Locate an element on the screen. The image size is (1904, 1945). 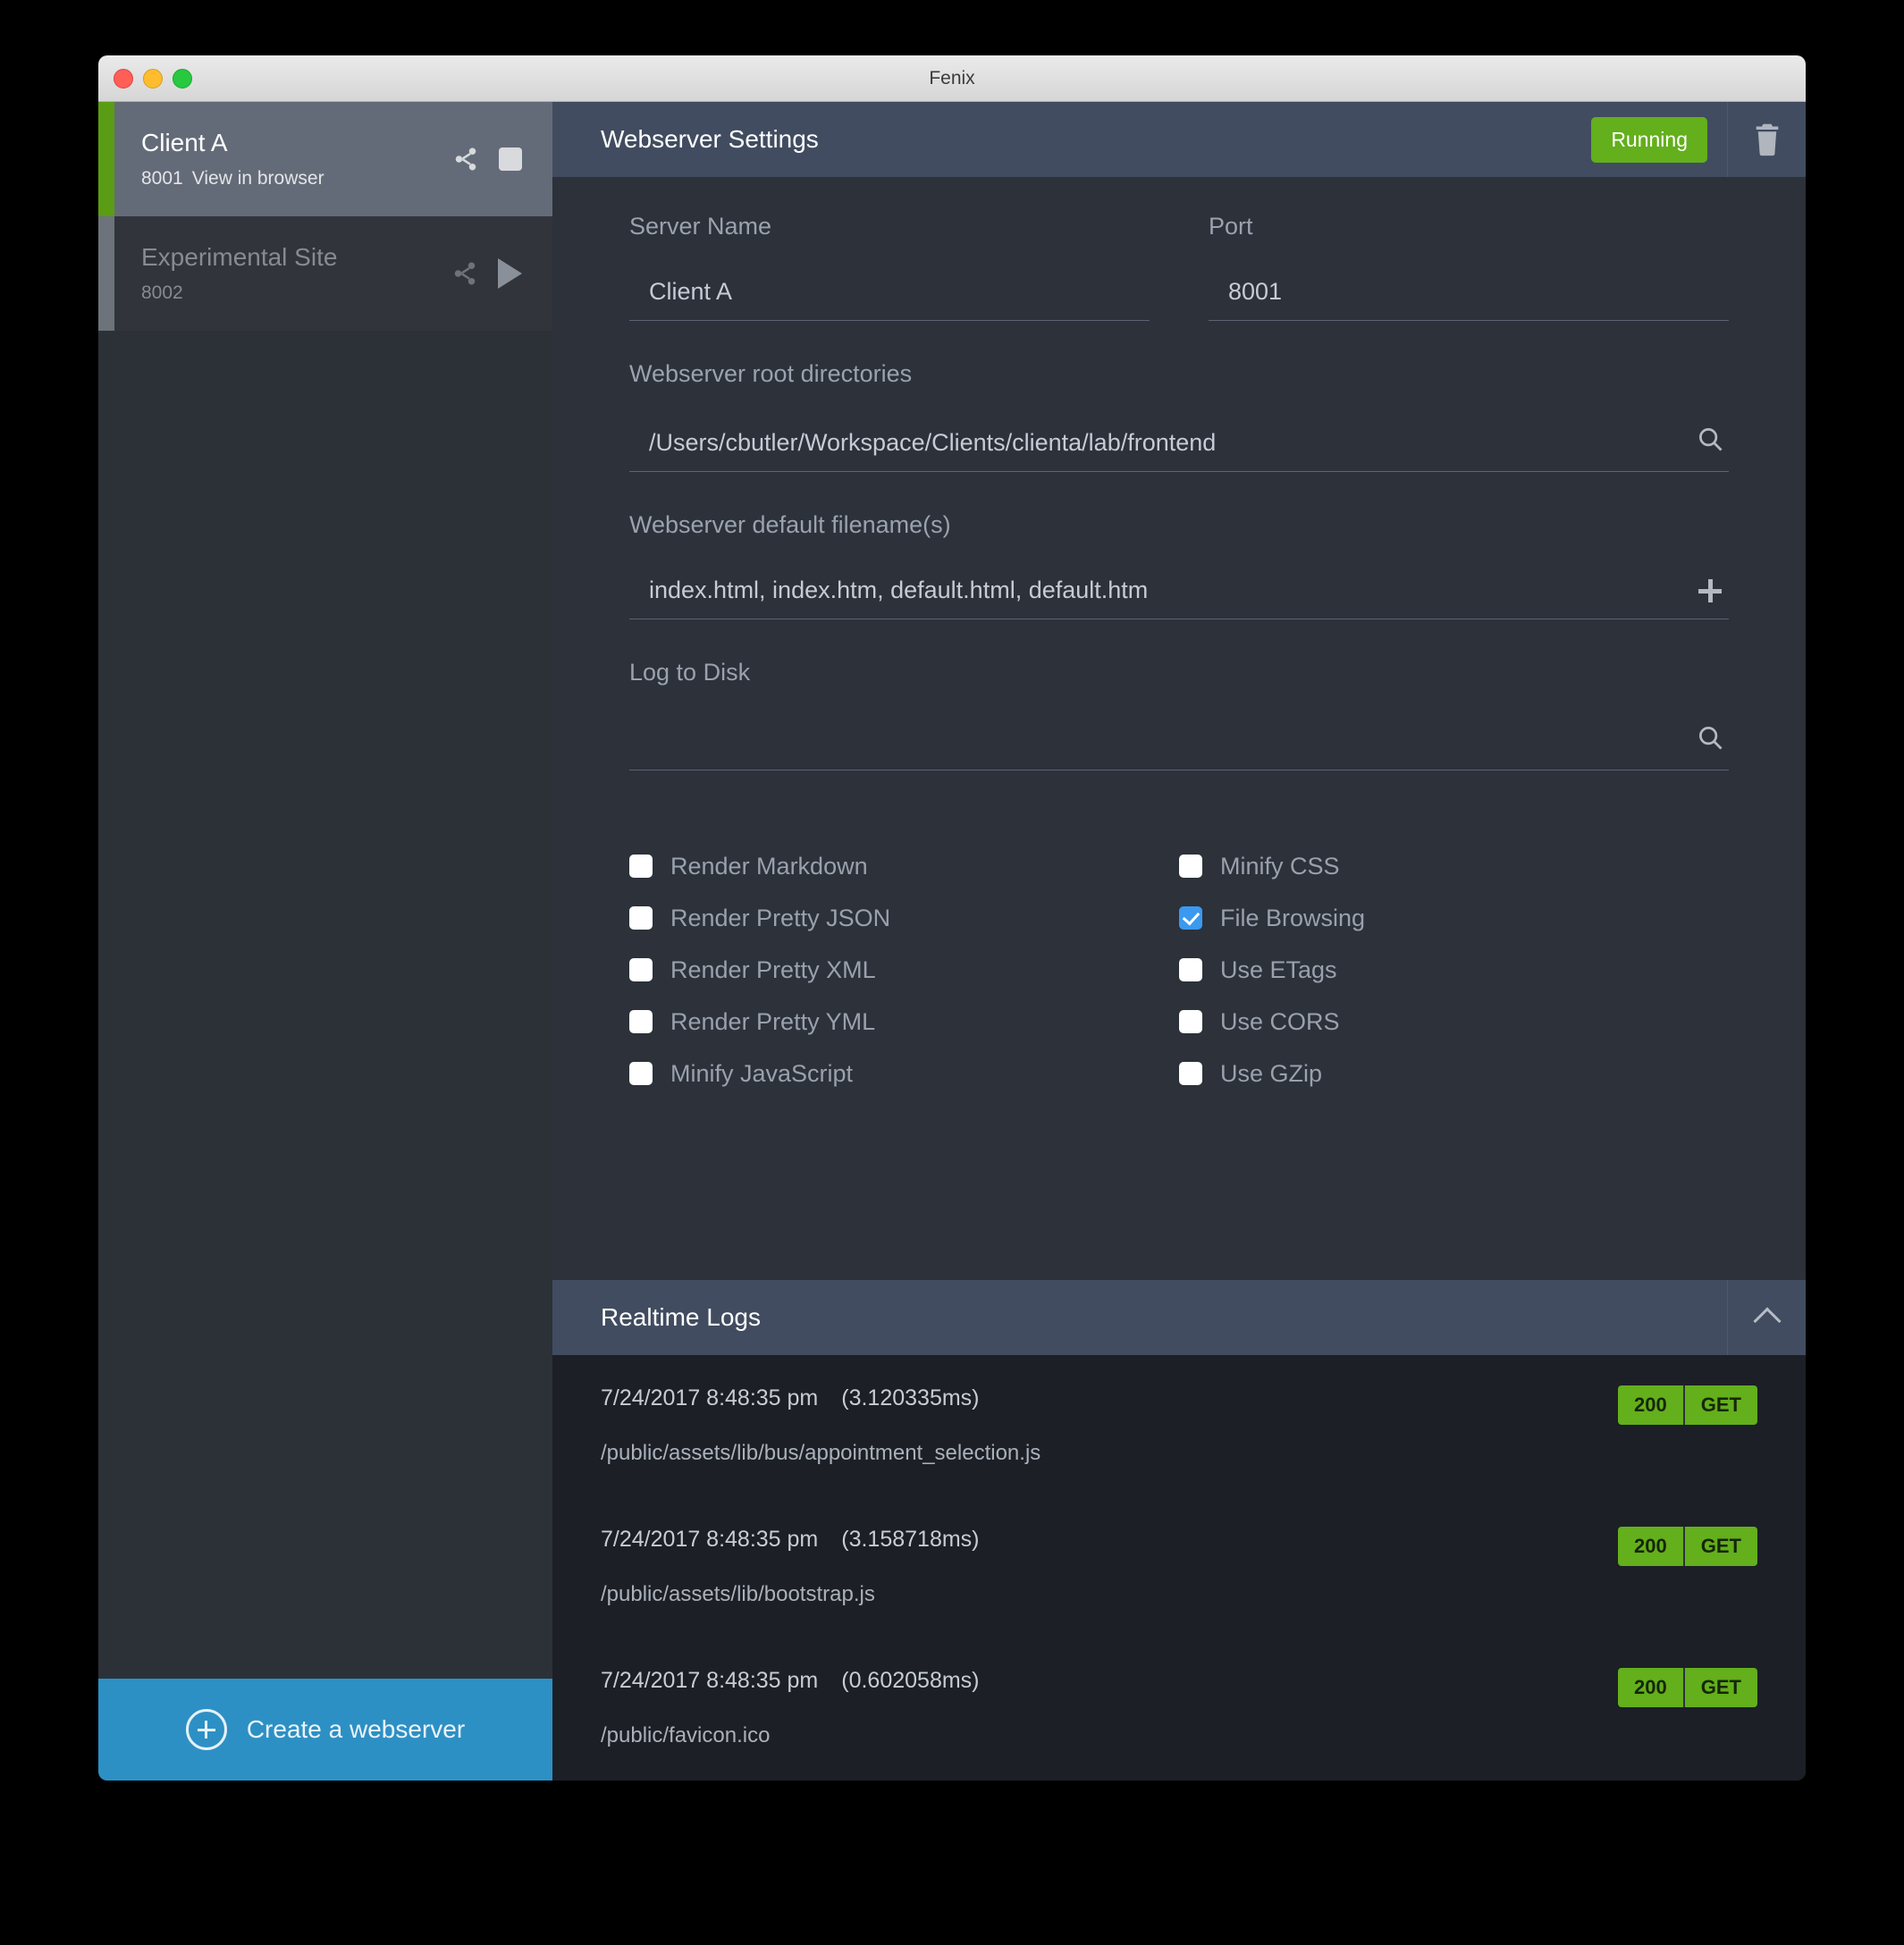
collapse-logs-button is located at coordinates (1766, 1317).